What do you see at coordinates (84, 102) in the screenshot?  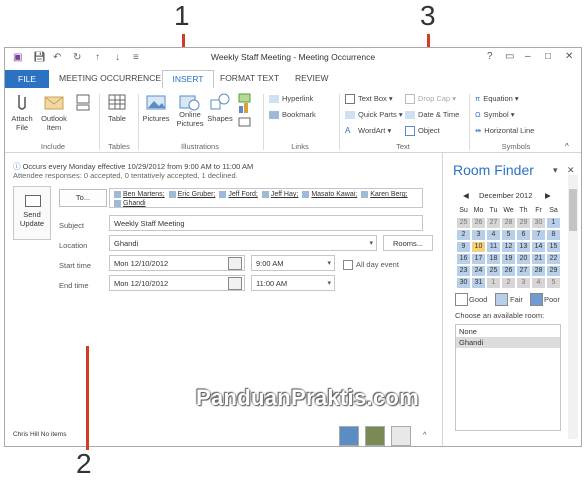 I see `business-card-icon` at bounding box center [84, 102].